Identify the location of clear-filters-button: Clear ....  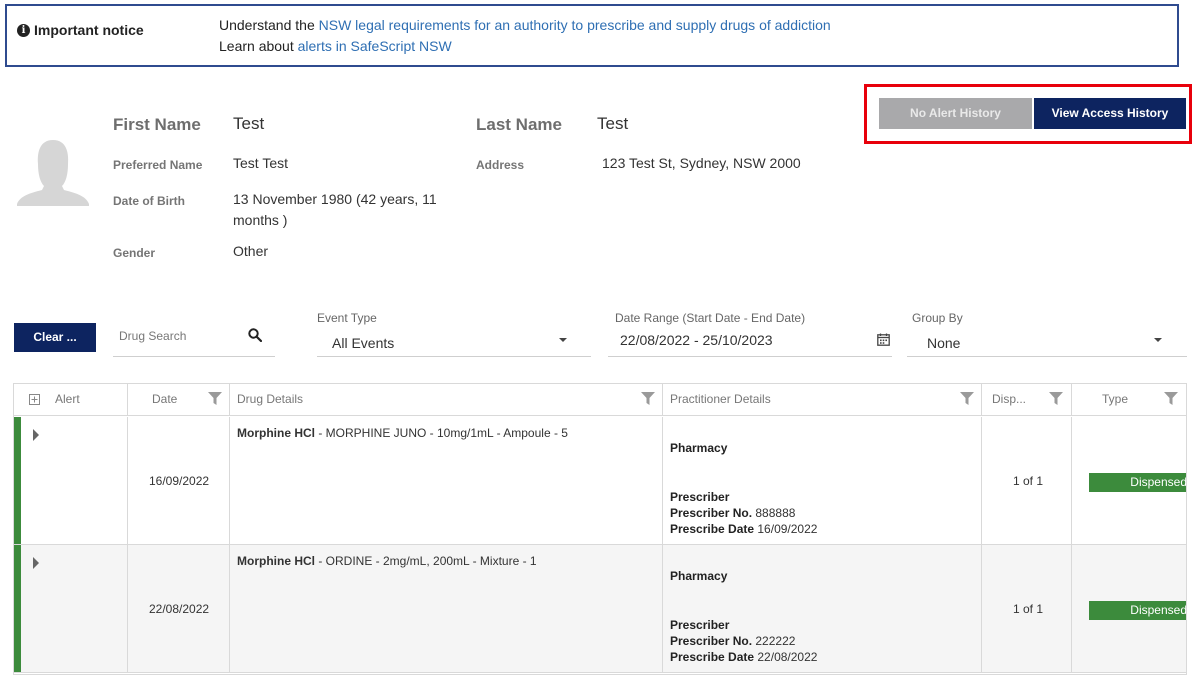
(55, 337).